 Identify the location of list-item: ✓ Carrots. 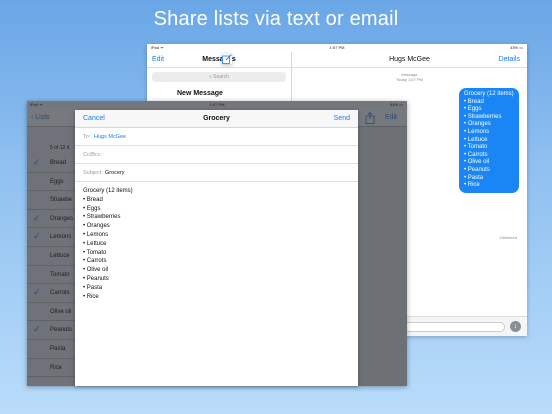
(51, 293).